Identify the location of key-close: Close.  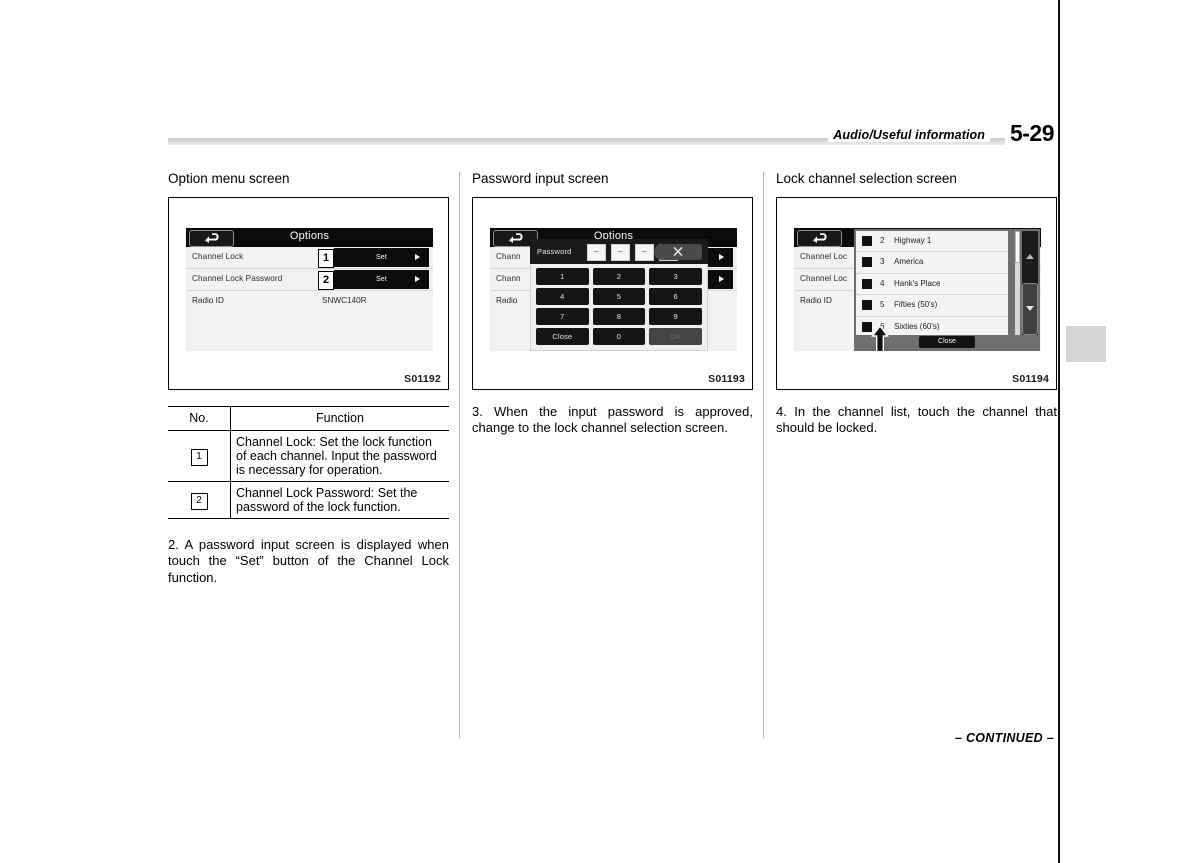
(562, 336).